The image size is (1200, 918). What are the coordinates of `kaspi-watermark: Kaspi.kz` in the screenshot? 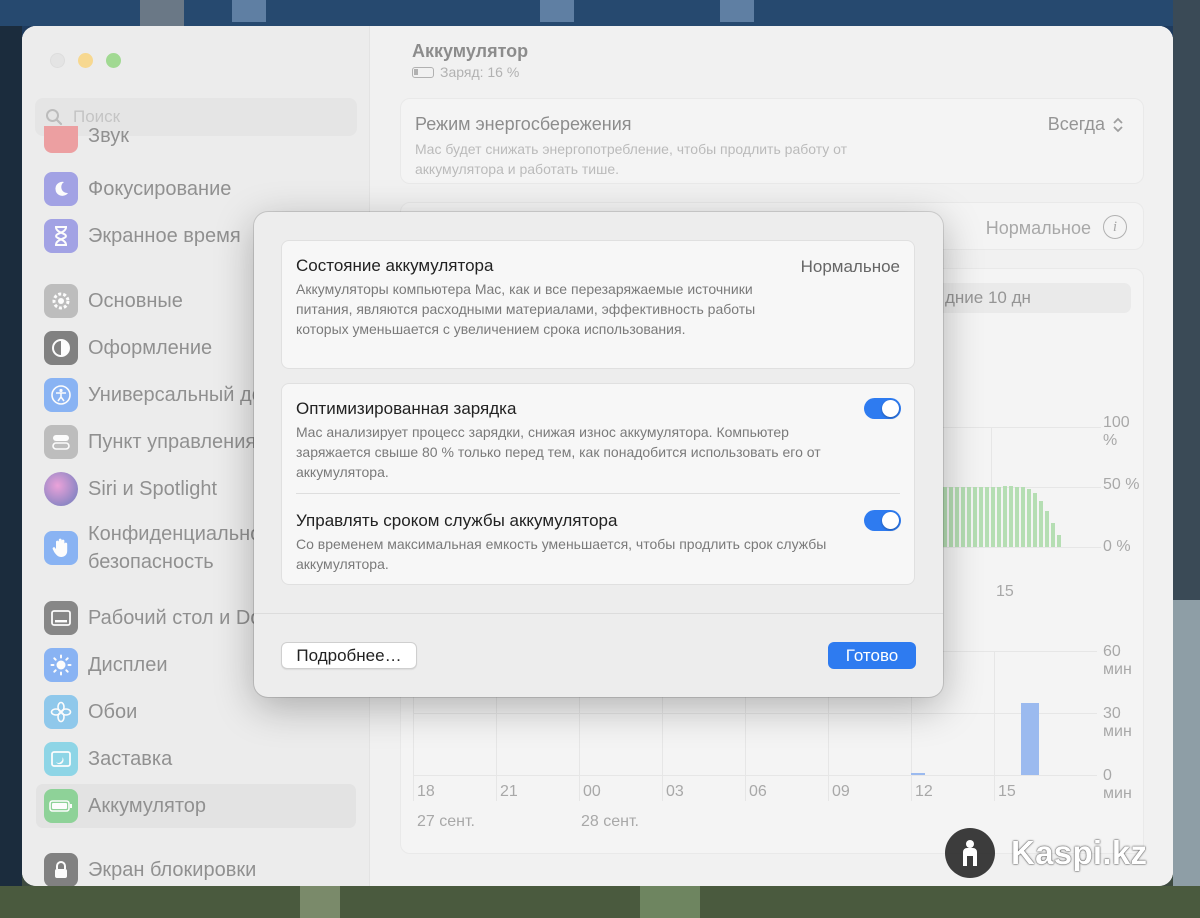 It's located at (1046, 853).